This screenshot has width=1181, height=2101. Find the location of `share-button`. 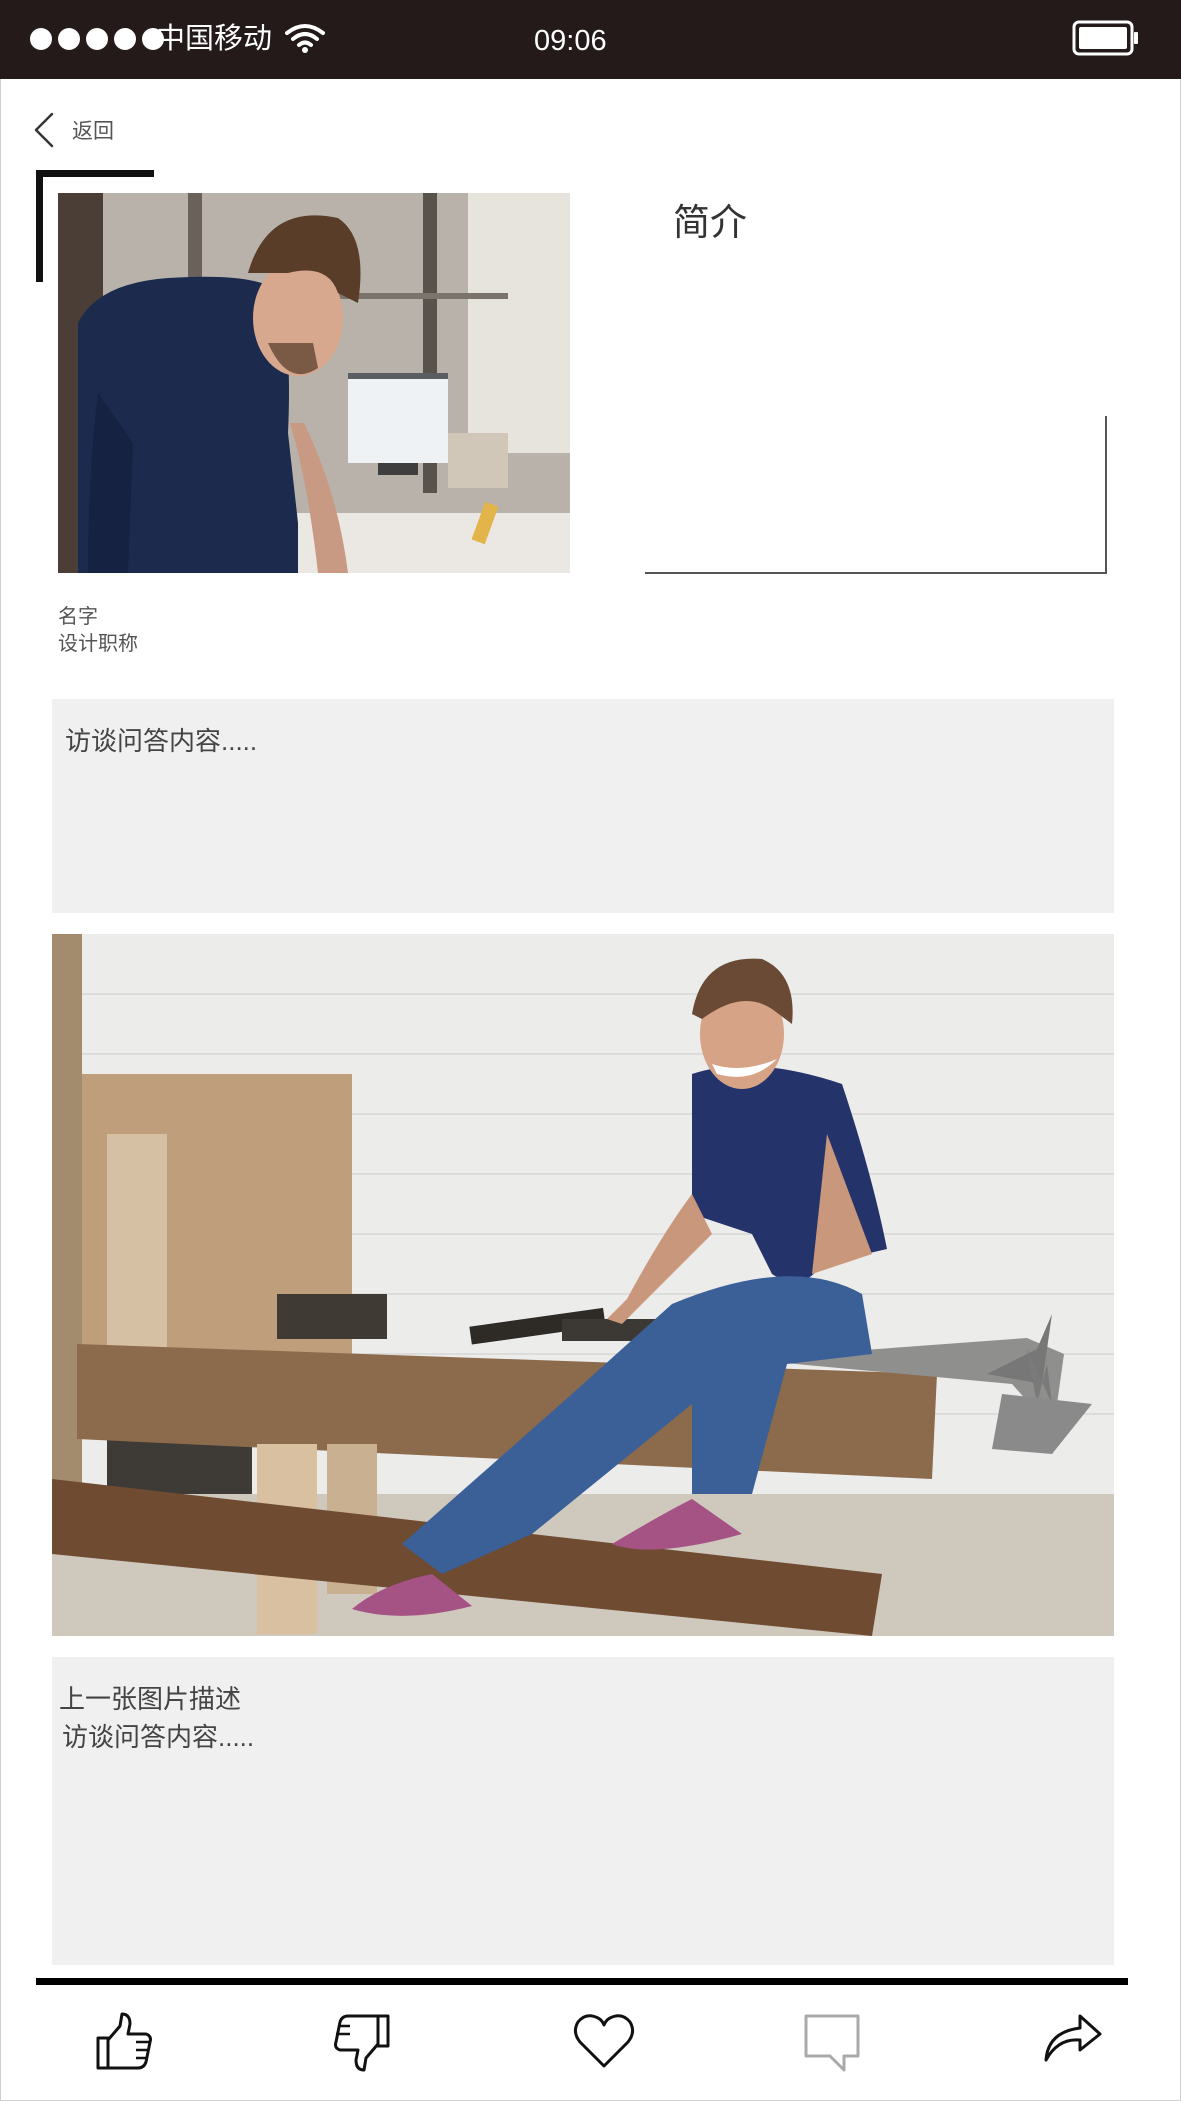

share-button is located at coordinates (1072, 2042).